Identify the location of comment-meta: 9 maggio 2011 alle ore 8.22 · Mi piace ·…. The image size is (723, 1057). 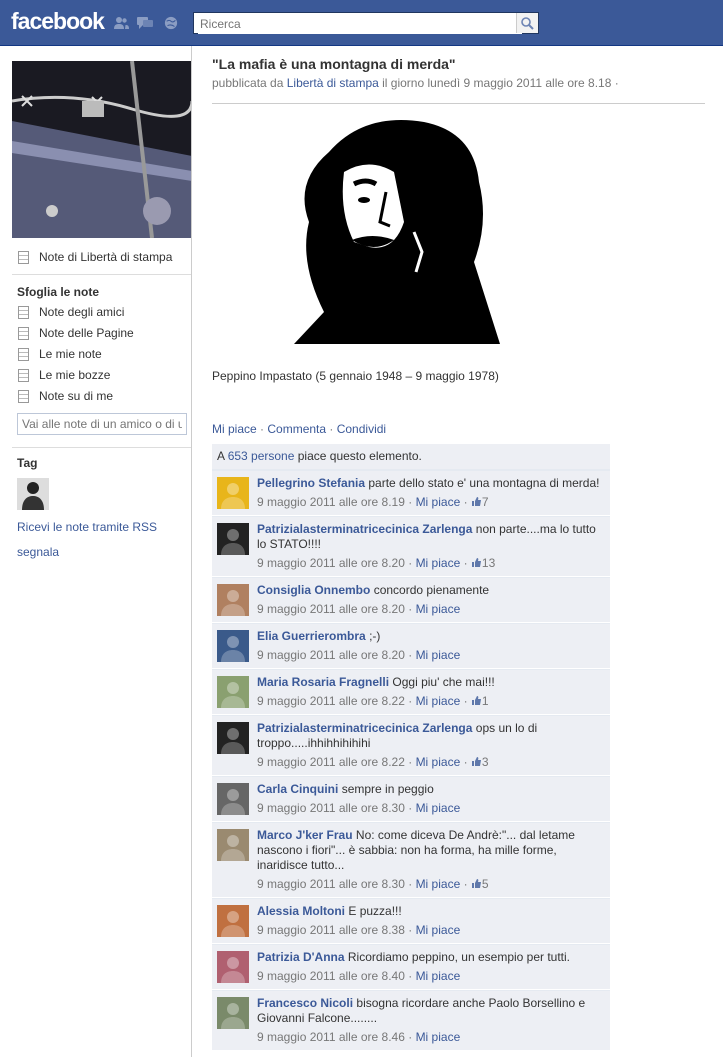
(373, 701).